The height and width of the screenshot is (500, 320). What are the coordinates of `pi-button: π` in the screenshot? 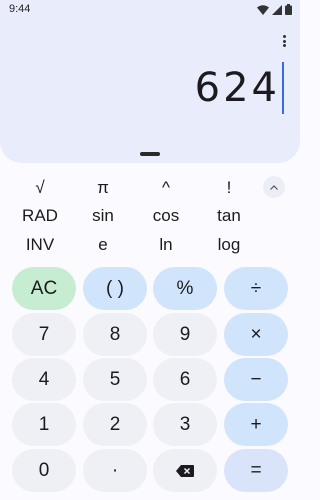 It's located at (103, 188).